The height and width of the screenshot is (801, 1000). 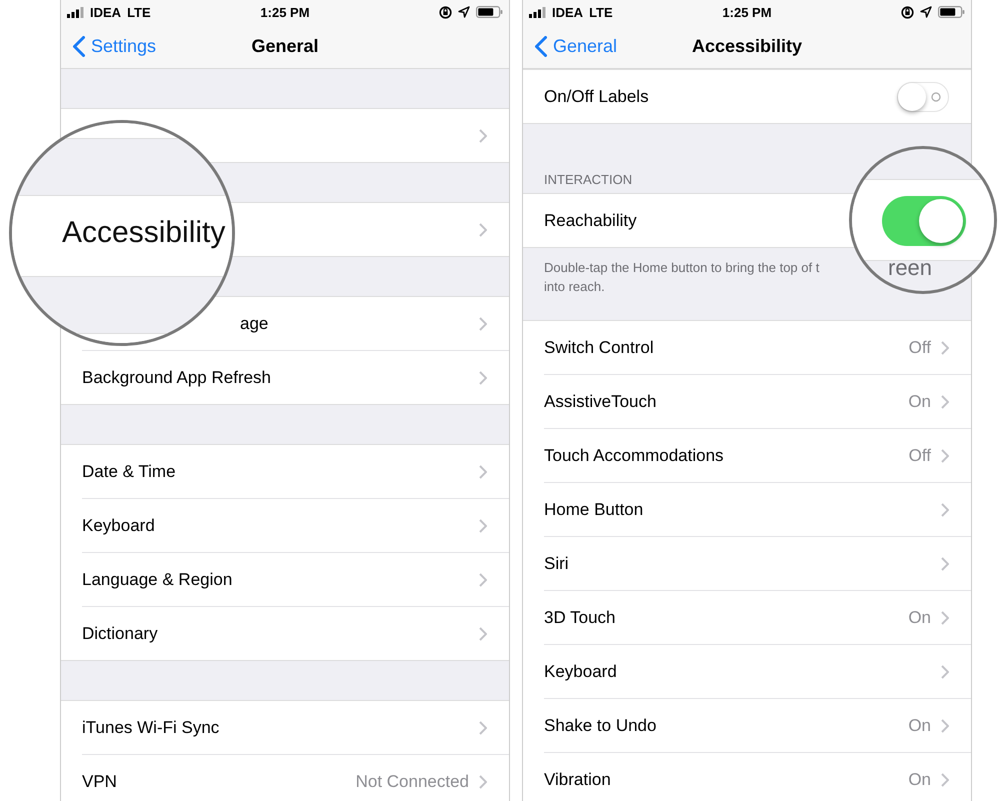 I want to click on setting-label: Switch Control, so click(x=599, y=347).